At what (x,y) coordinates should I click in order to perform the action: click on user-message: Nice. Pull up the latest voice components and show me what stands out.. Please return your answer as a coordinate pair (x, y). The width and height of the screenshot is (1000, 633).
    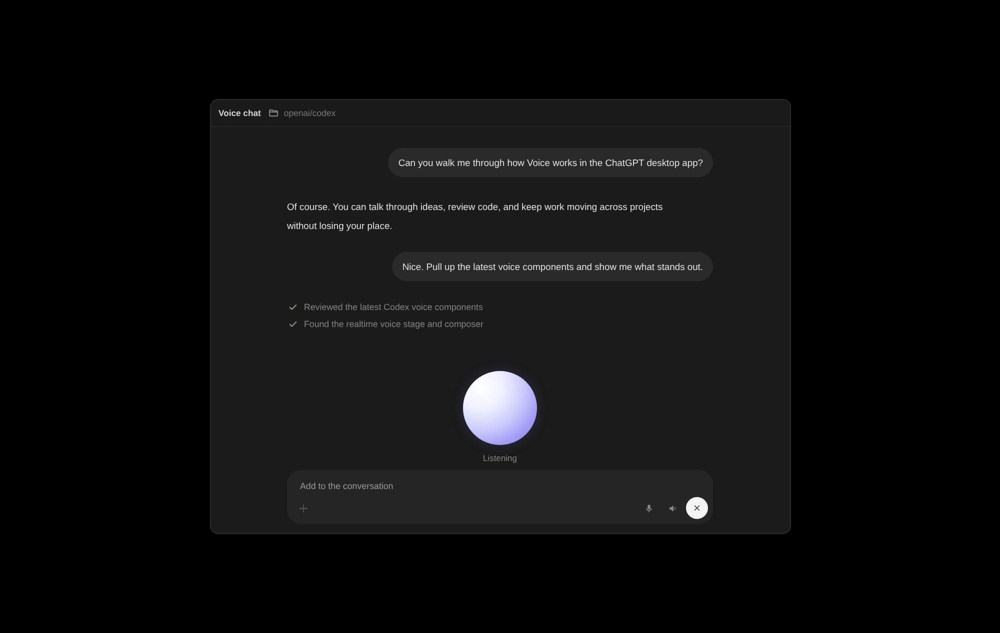
    Looking at the image, I should click on (552, 266).